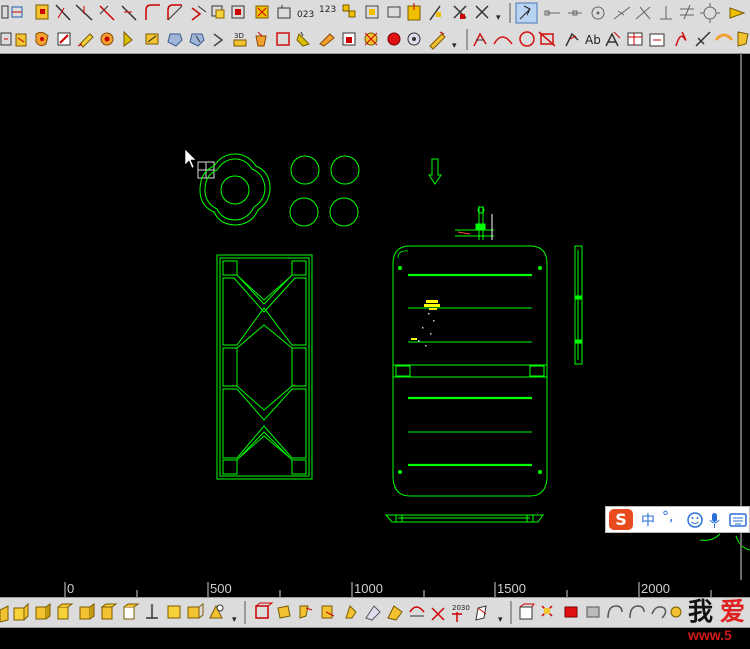 The image size is (750, 649). I want to click on 3d-orbit-icon, so click(175, 40).